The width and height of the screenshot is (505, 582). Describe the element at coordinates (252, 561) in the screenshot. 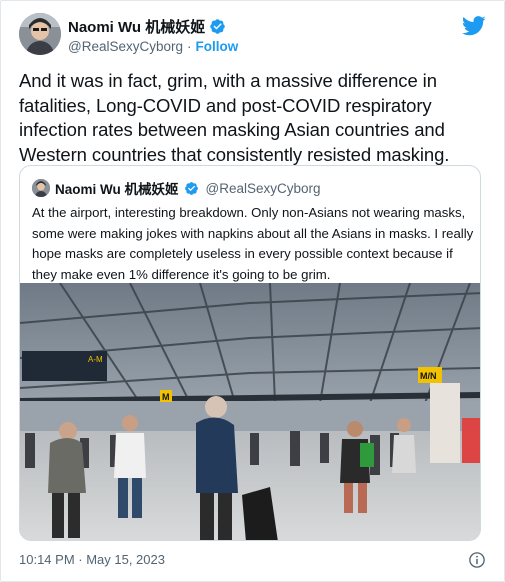

I see `tweet-footer: 10:14 PM · May 15, 2023` at that location.